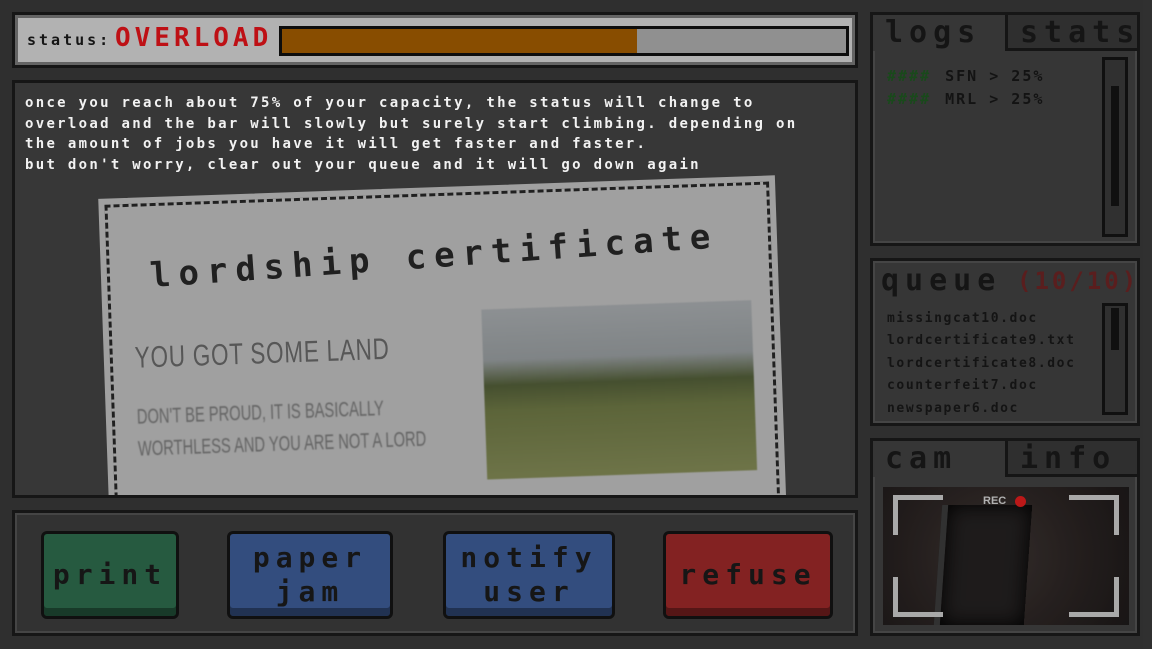  I want to click on camera-panel: CAM INFO REC, so click(1005, 537).